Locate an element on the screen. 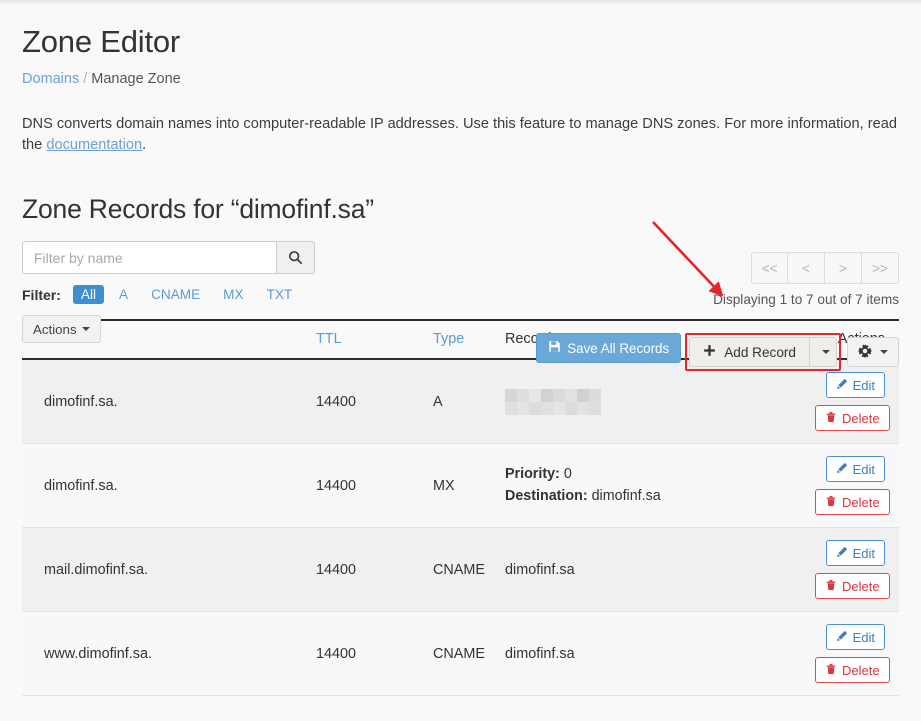  cell-type: MX is located at coordinates (465, 486).